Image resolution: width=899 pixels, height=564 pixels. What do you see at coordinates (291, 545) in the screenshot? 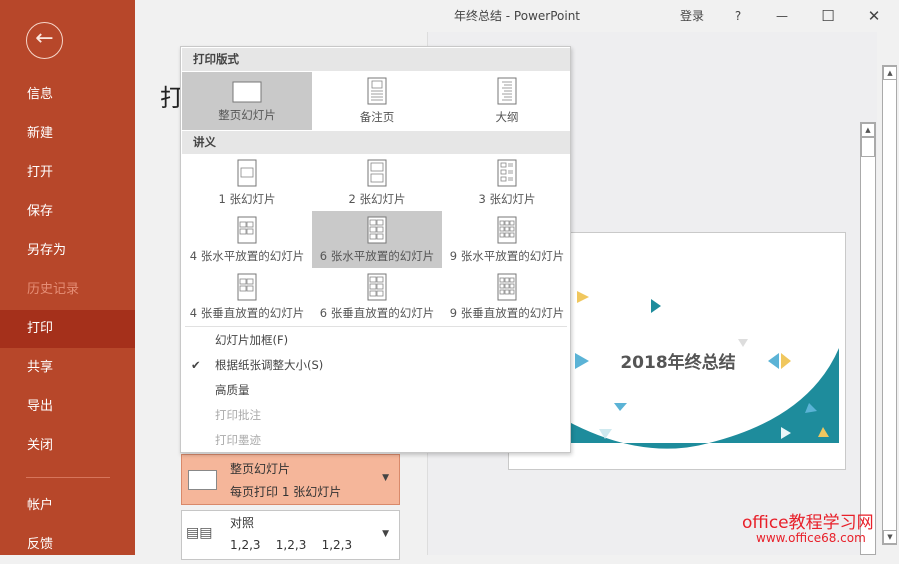
I see `dropdown-subtitle: 1,2,3 1,2,3 1,2,3` at bounding box center [291, 545].